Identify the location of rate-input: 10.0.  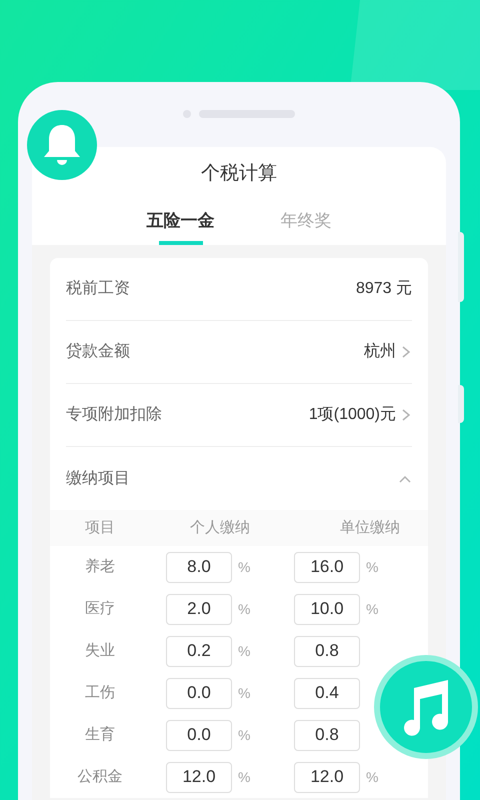
(327, 609).